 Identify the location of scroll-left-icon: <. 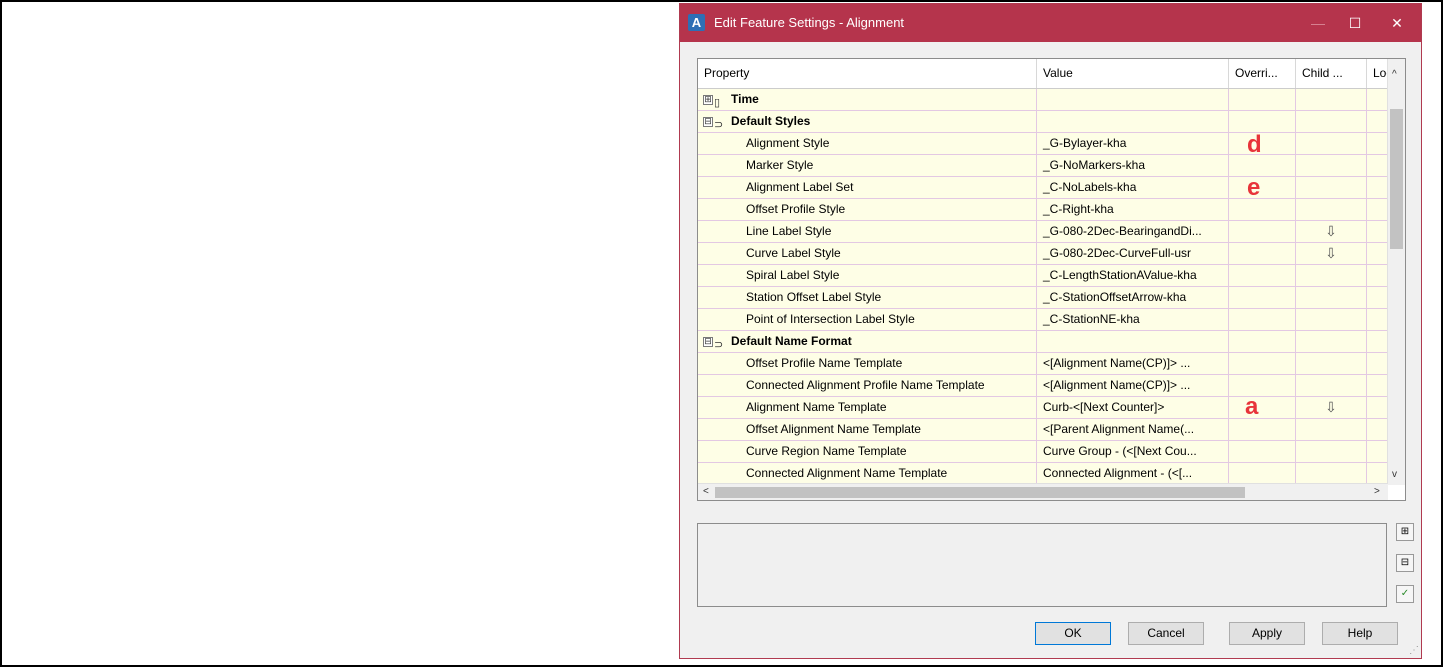
(706, 492).